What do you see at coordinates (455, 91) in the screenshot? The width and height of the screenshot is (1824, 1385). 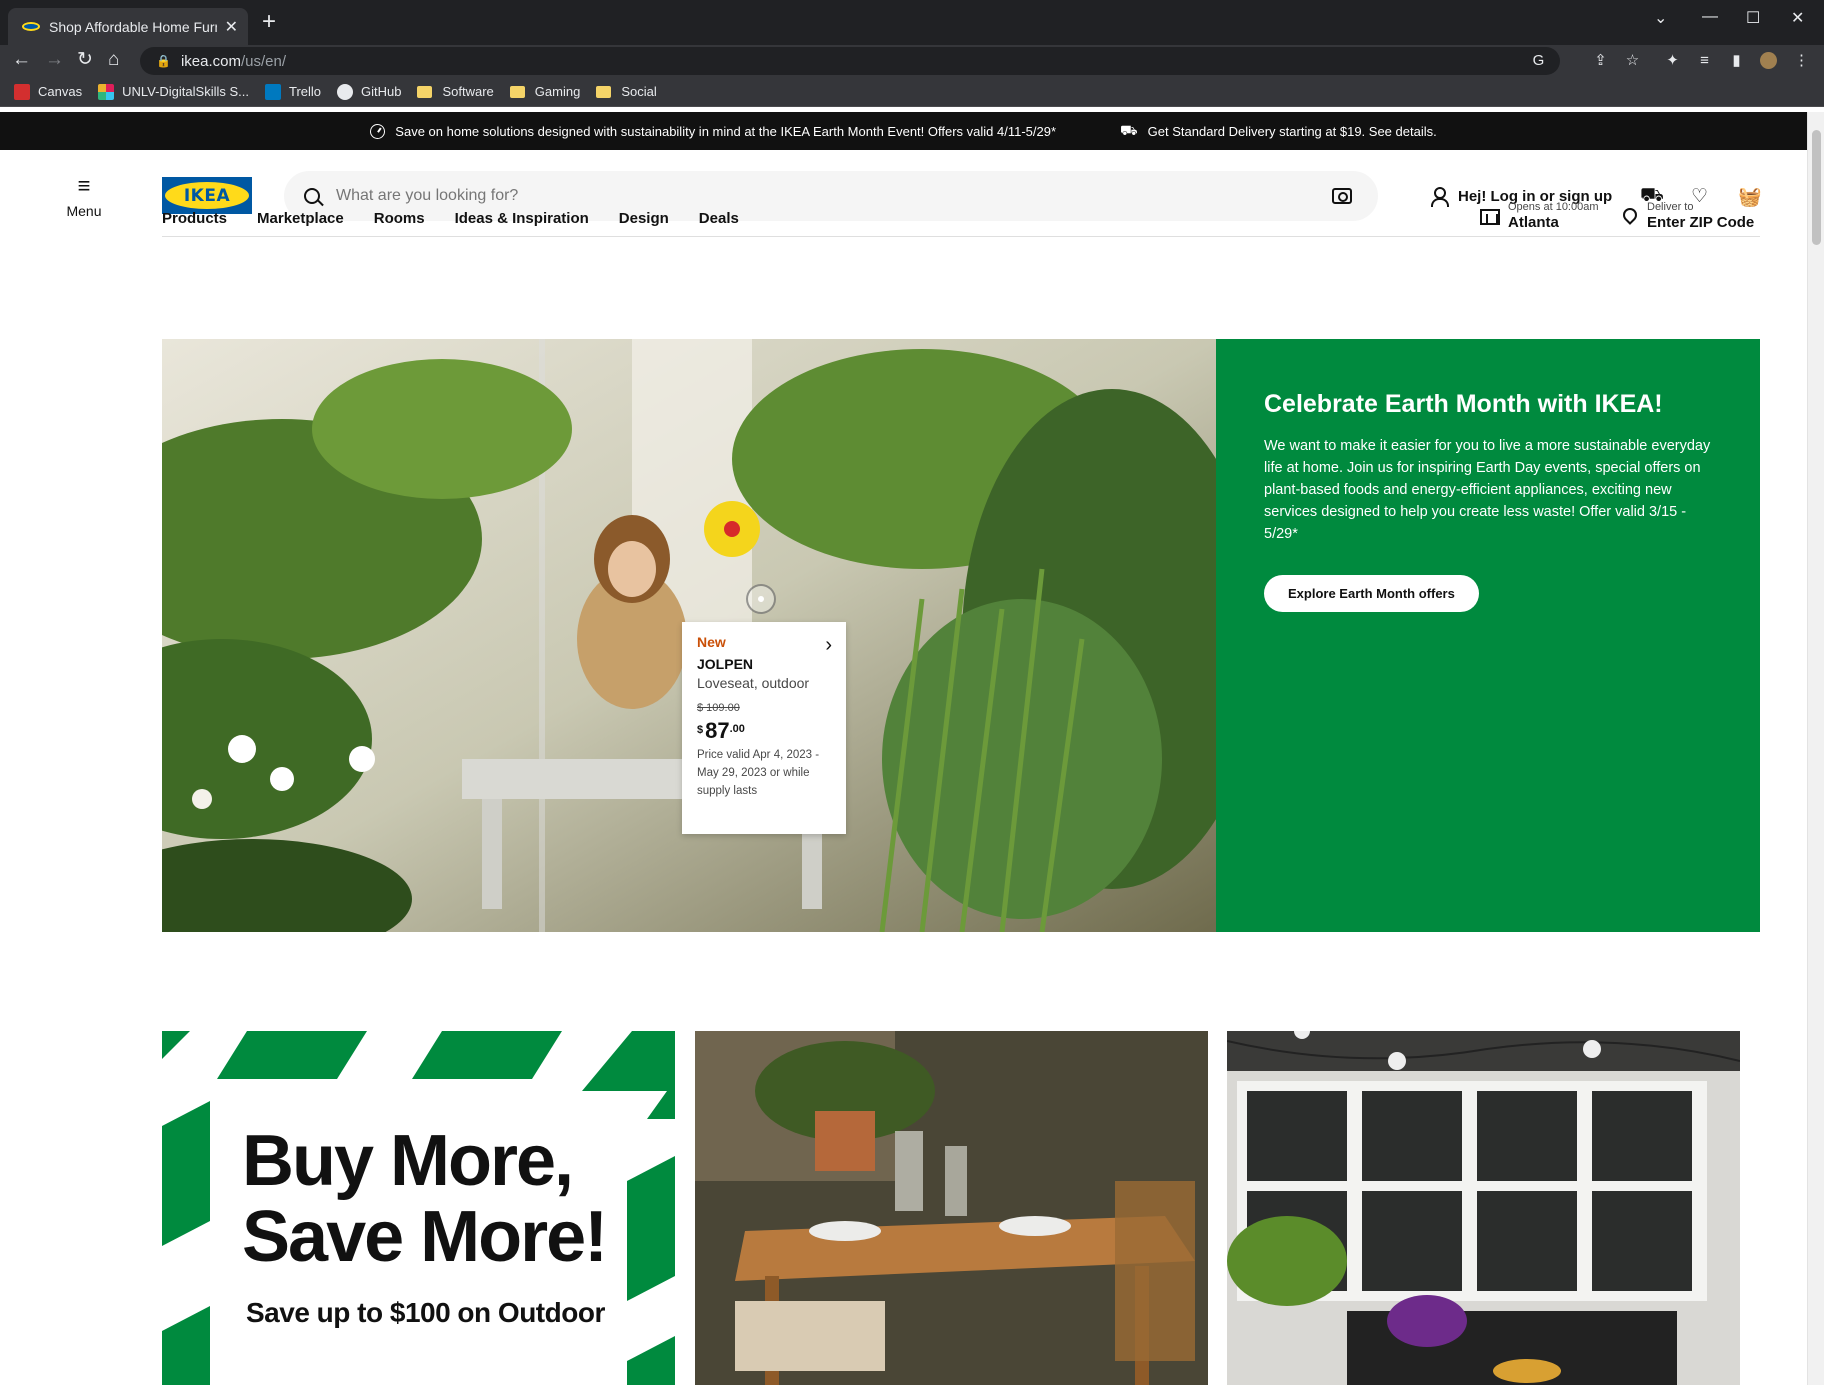 I see `bookmark-folder-software: Software` at bounding box center [455, 91].